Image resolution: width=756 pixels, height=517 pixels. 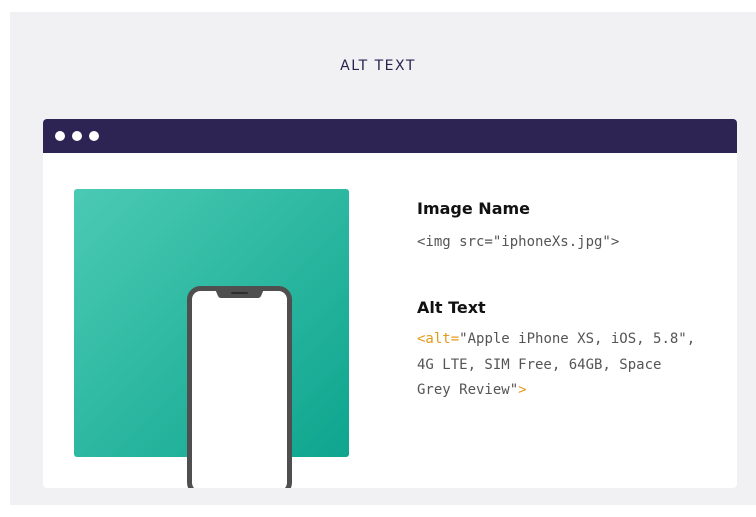 I want to click on alt-line-3: Grey Review", so click(x=468, y=390).